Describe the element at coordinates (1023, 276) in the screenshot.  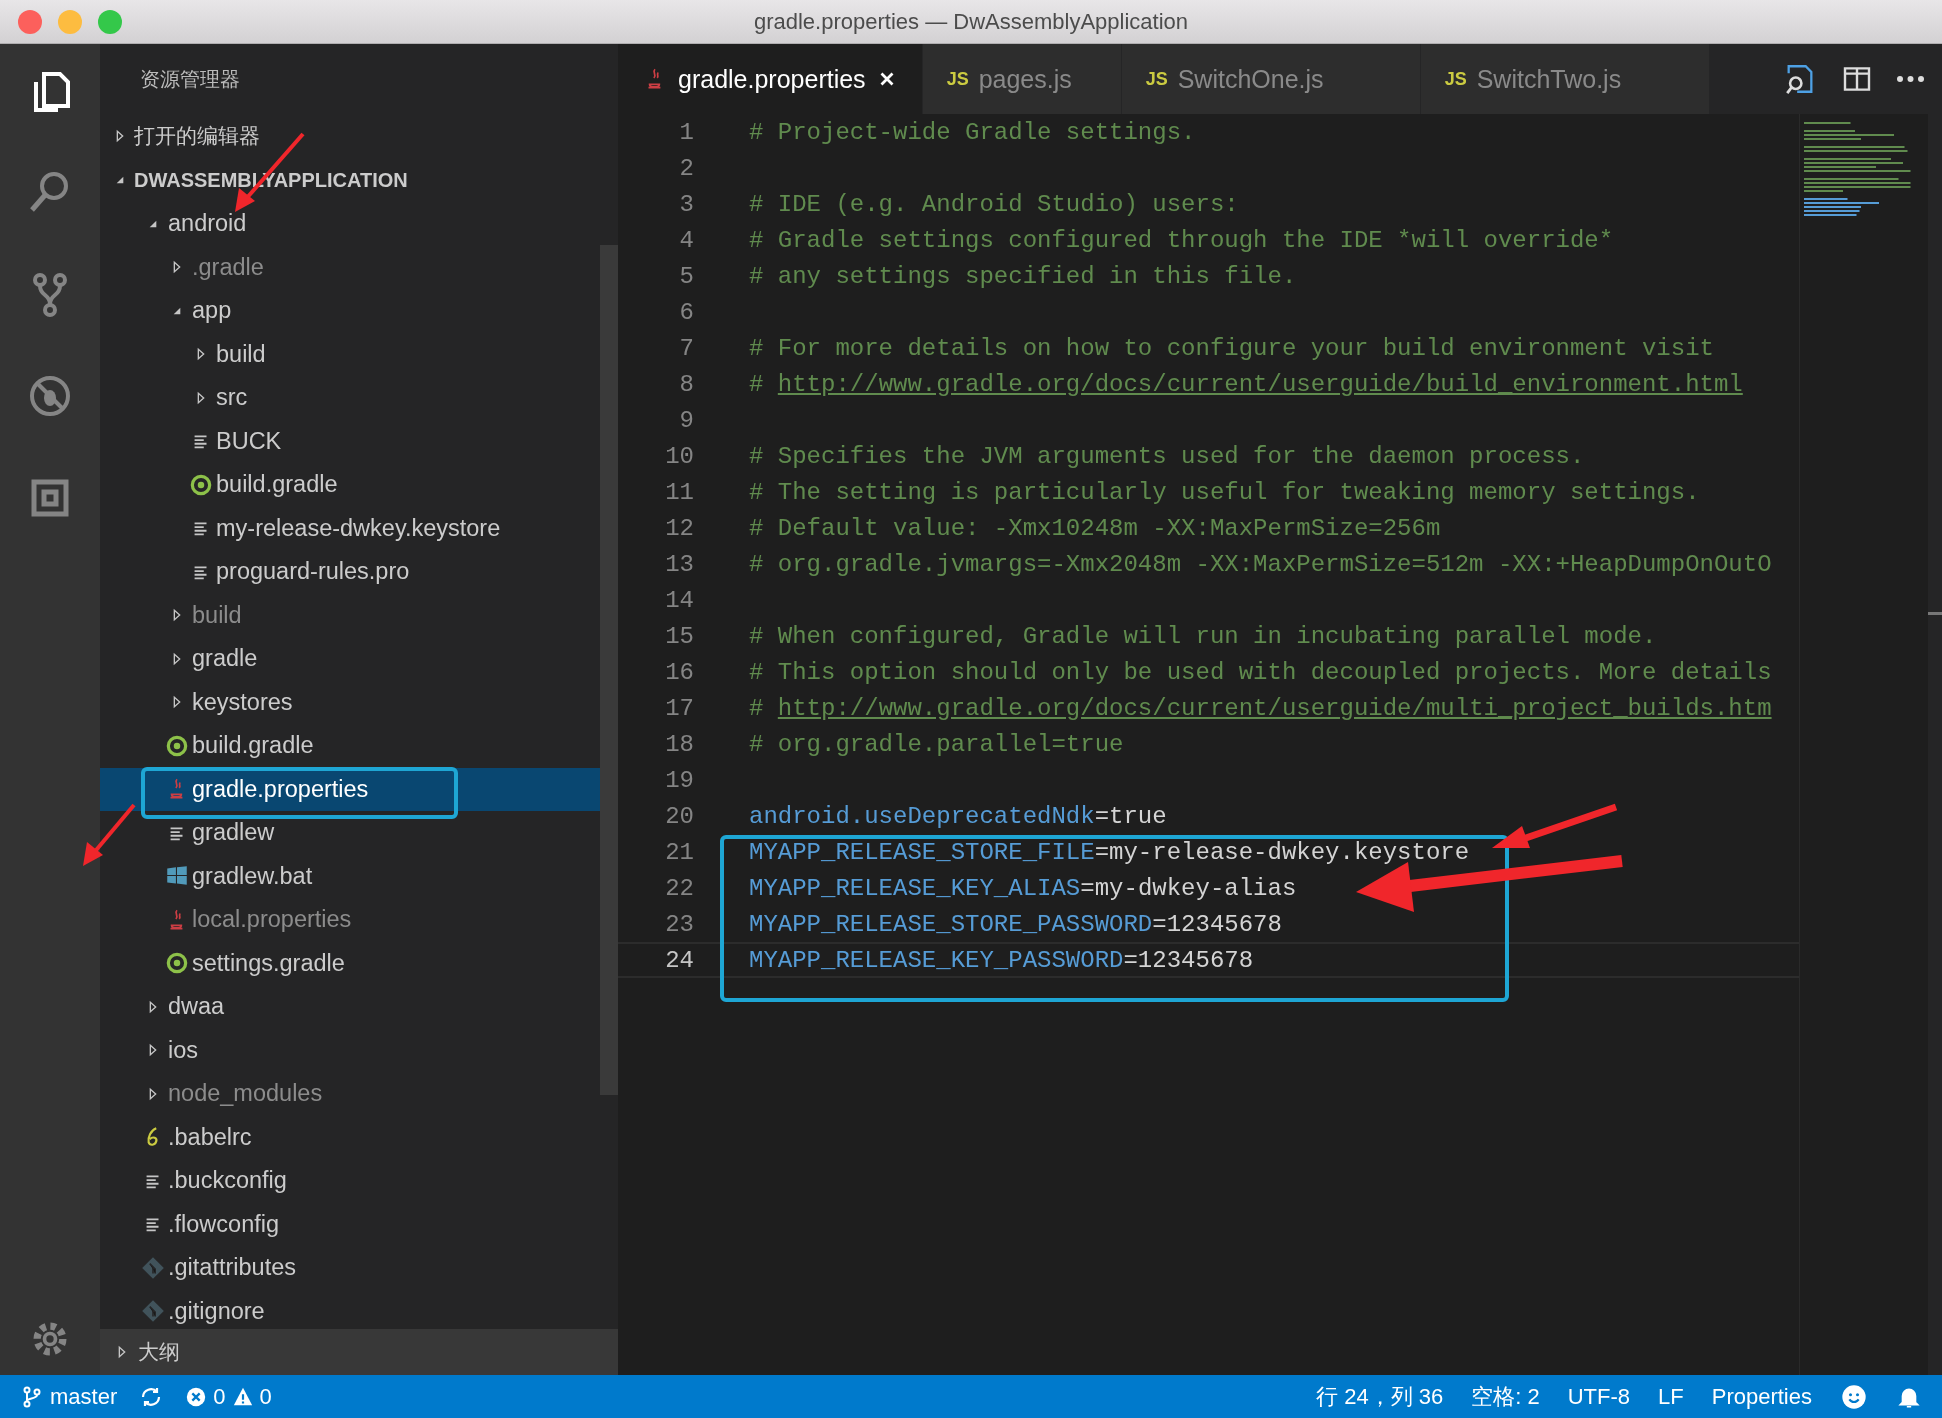
I see `code-comment: # any settings specified in this file.` at that location.